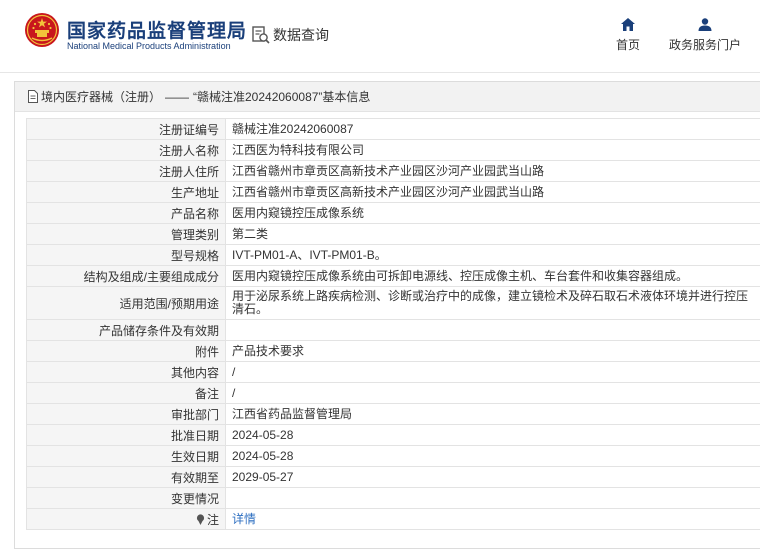 The width and height of the screenshot is (760, 549). Describe the element at coordinates (387, 97) in the screenshot. I see `breadcrumb: 境内医疗器械（注册） —— “赣械注准20242060087”基本信息` at that location.